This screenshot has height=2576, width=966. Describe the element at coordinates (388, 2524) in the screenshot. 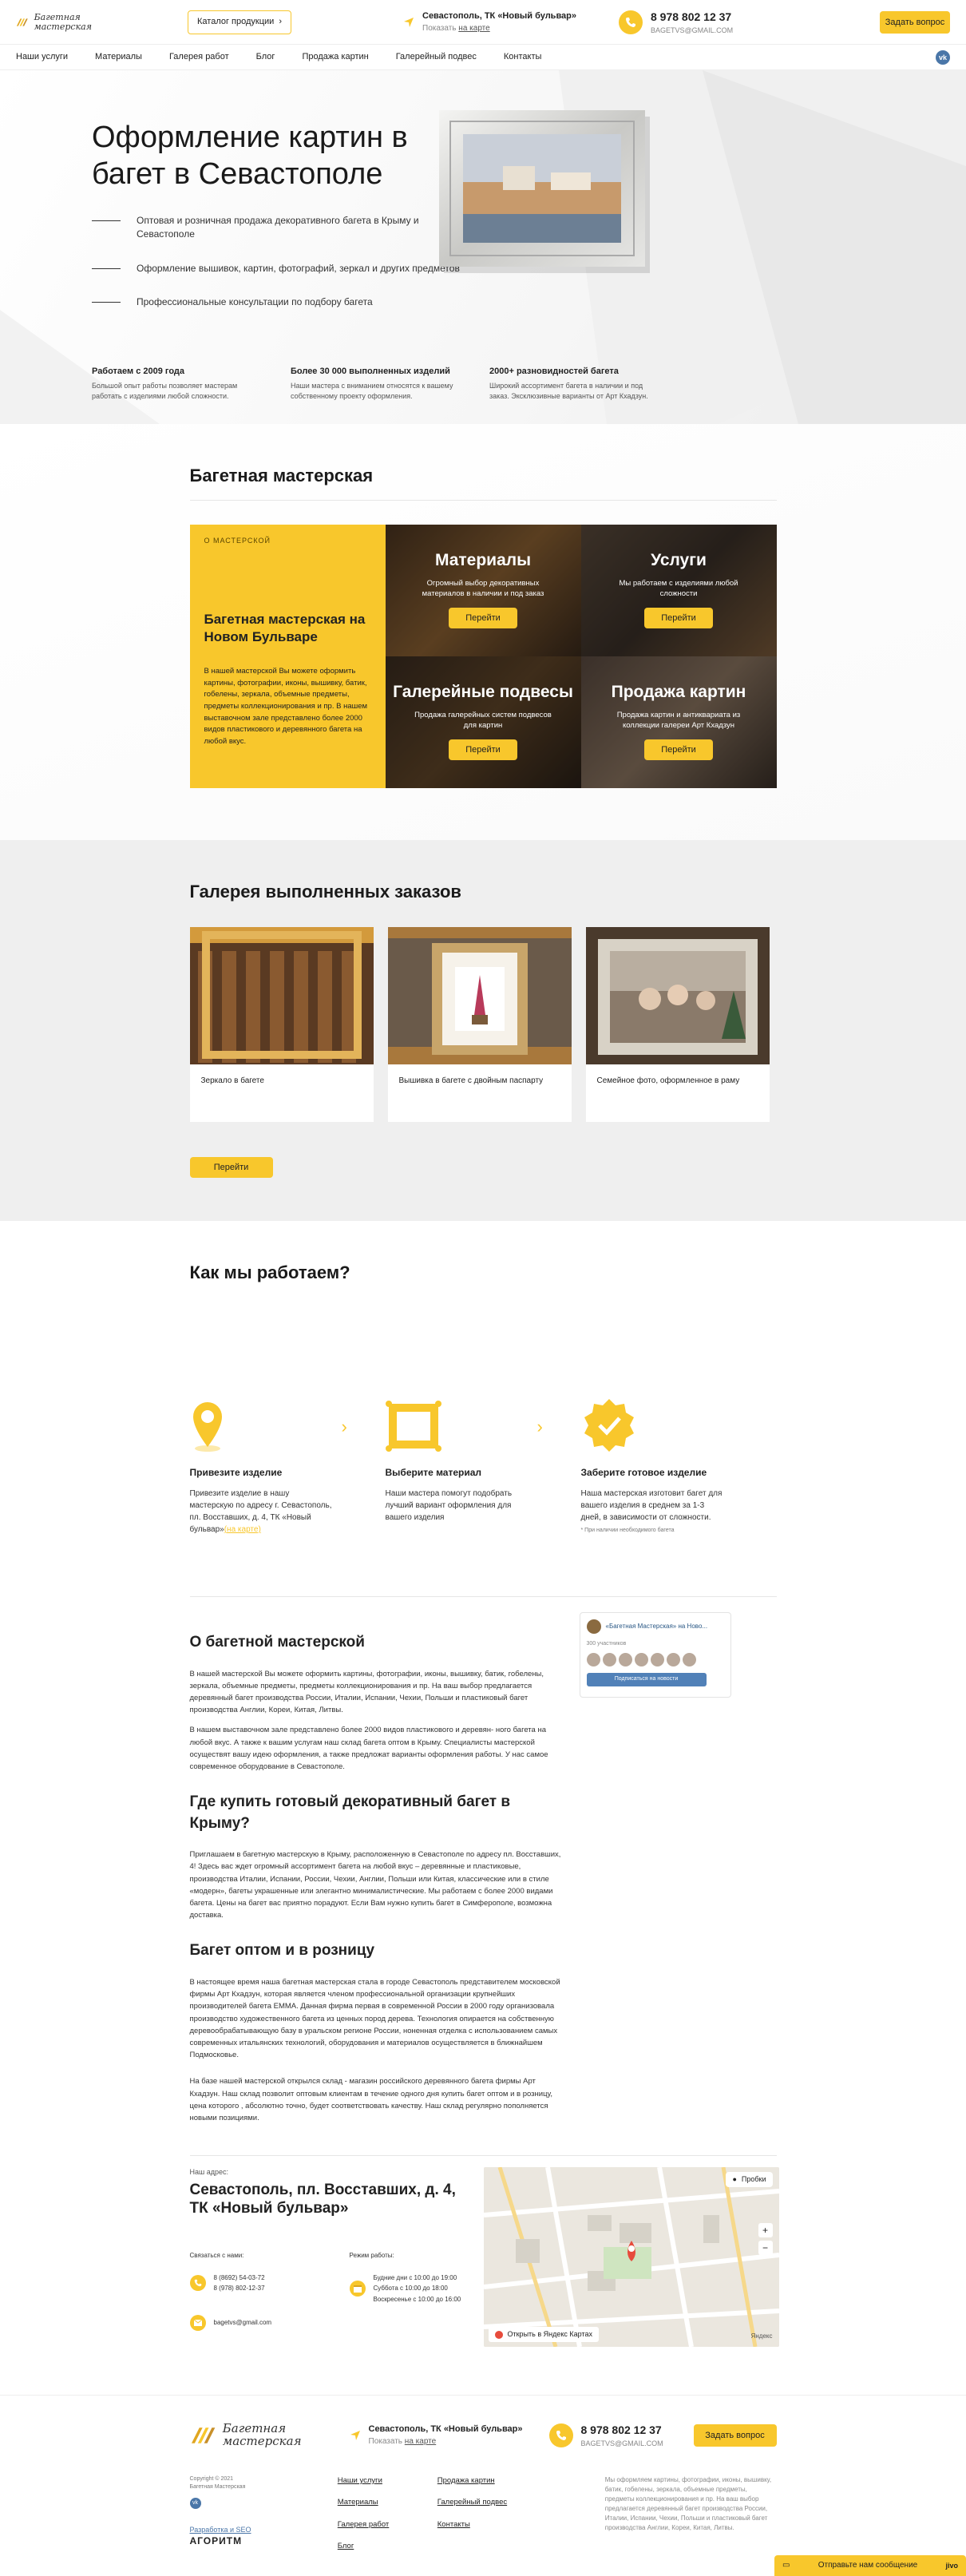

I see `footer-link-gallery: Галерея работ` at that location.